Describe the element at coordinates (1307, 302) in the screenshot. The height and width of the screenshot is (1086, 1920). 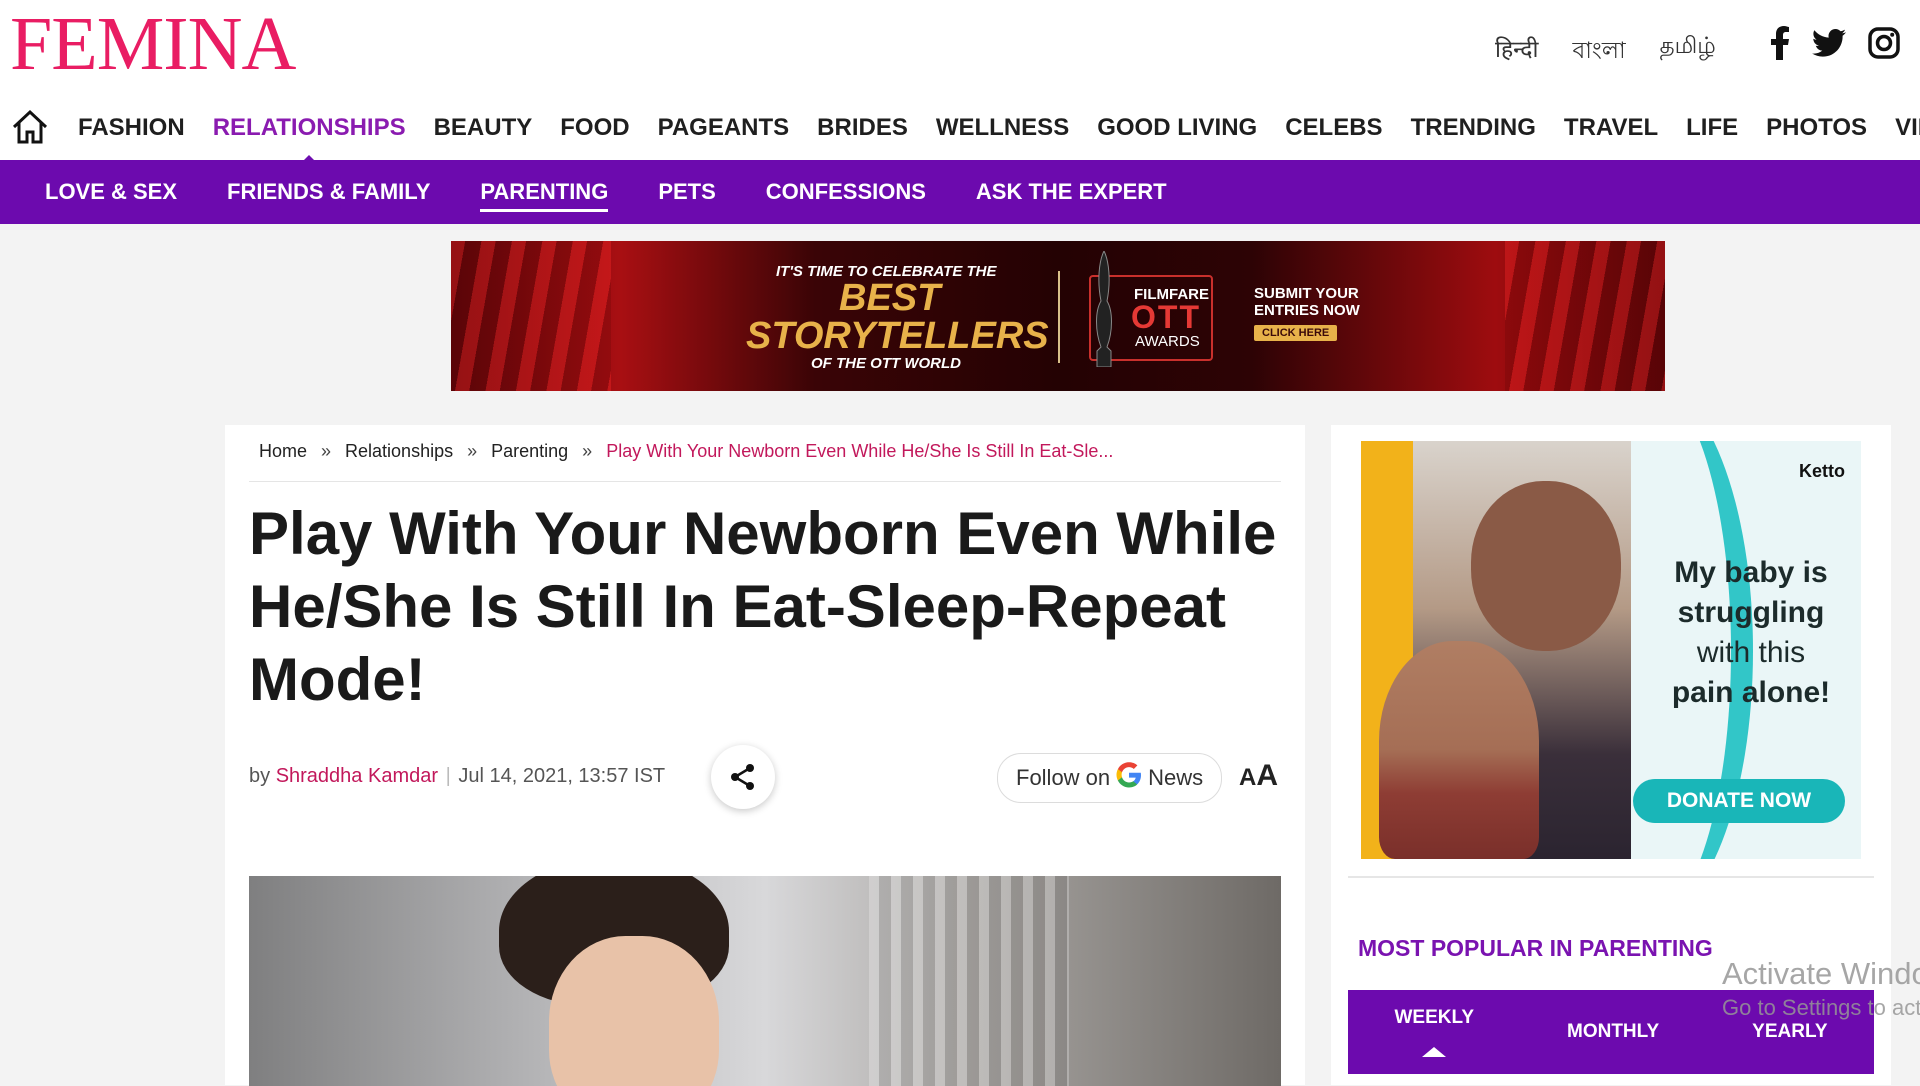
I see `banner-cta: SUBMIT YOUR ENTRIES NOW` at that location.